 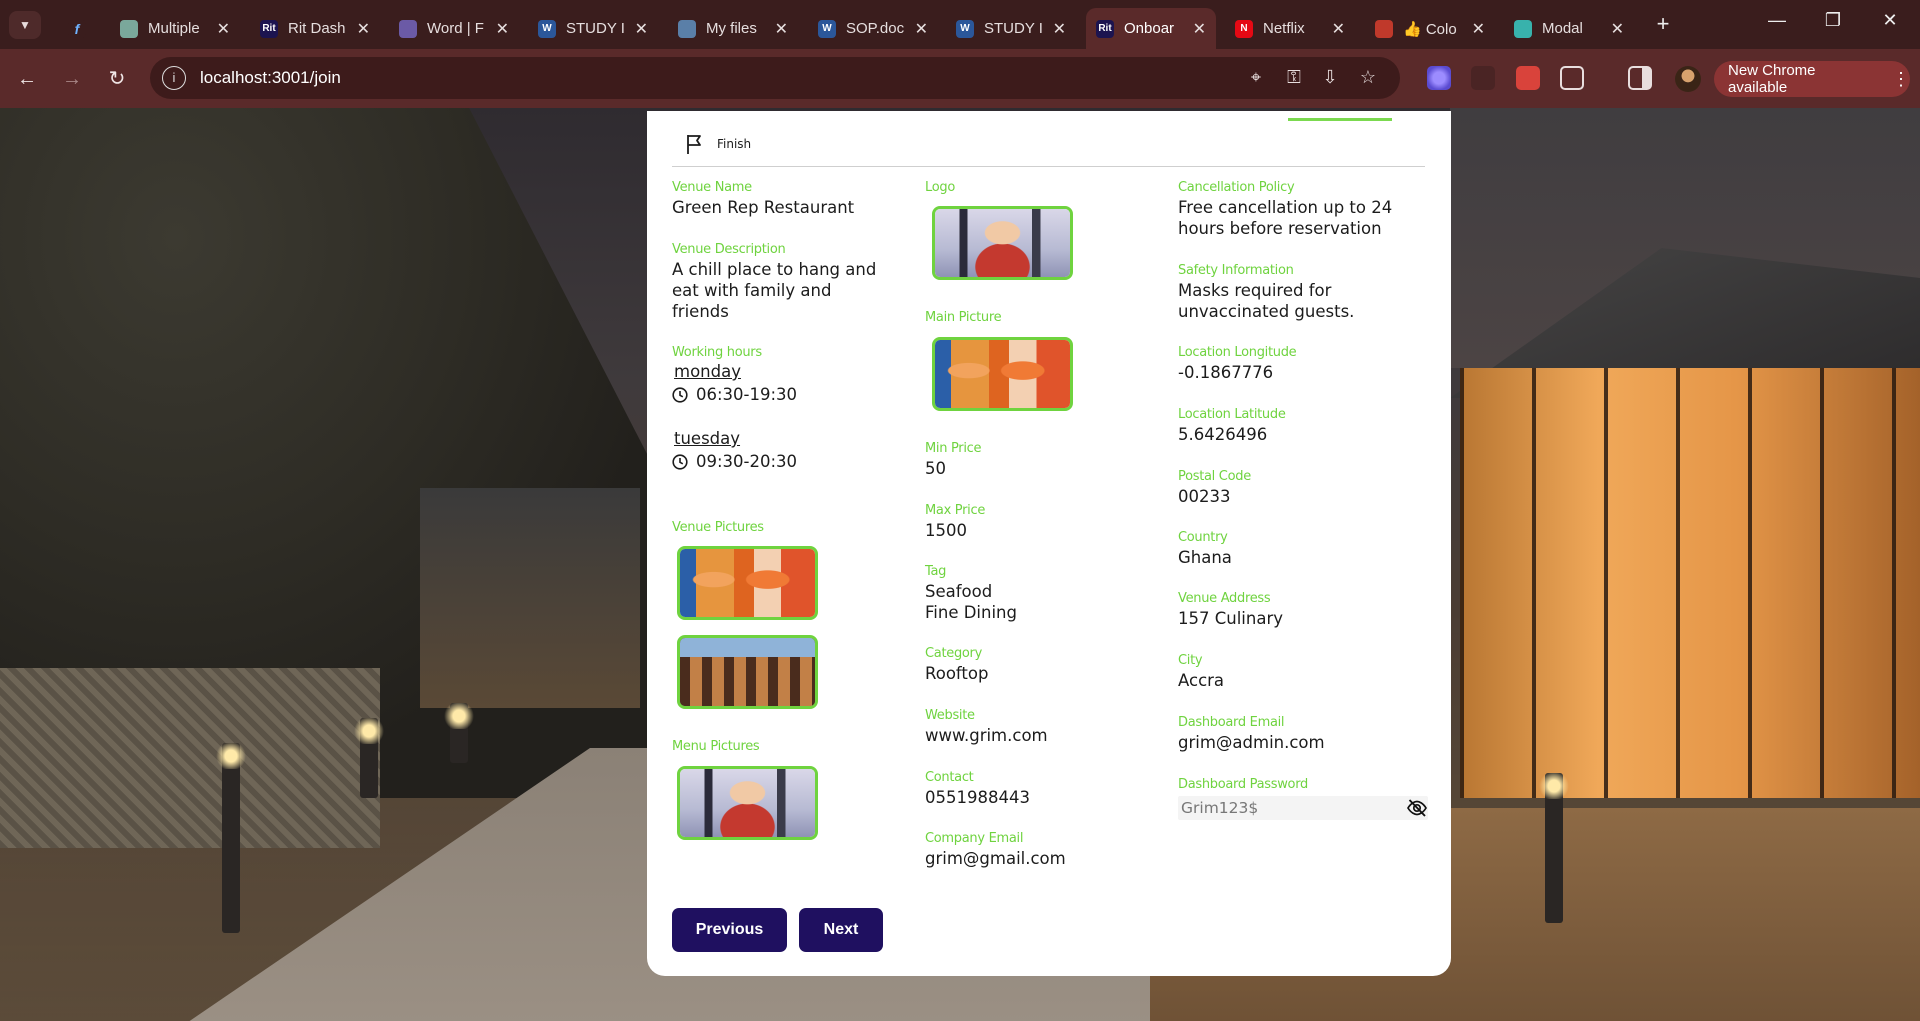 I want to click on location-pin-icon: ⌖, so click(x=1256, y=77).